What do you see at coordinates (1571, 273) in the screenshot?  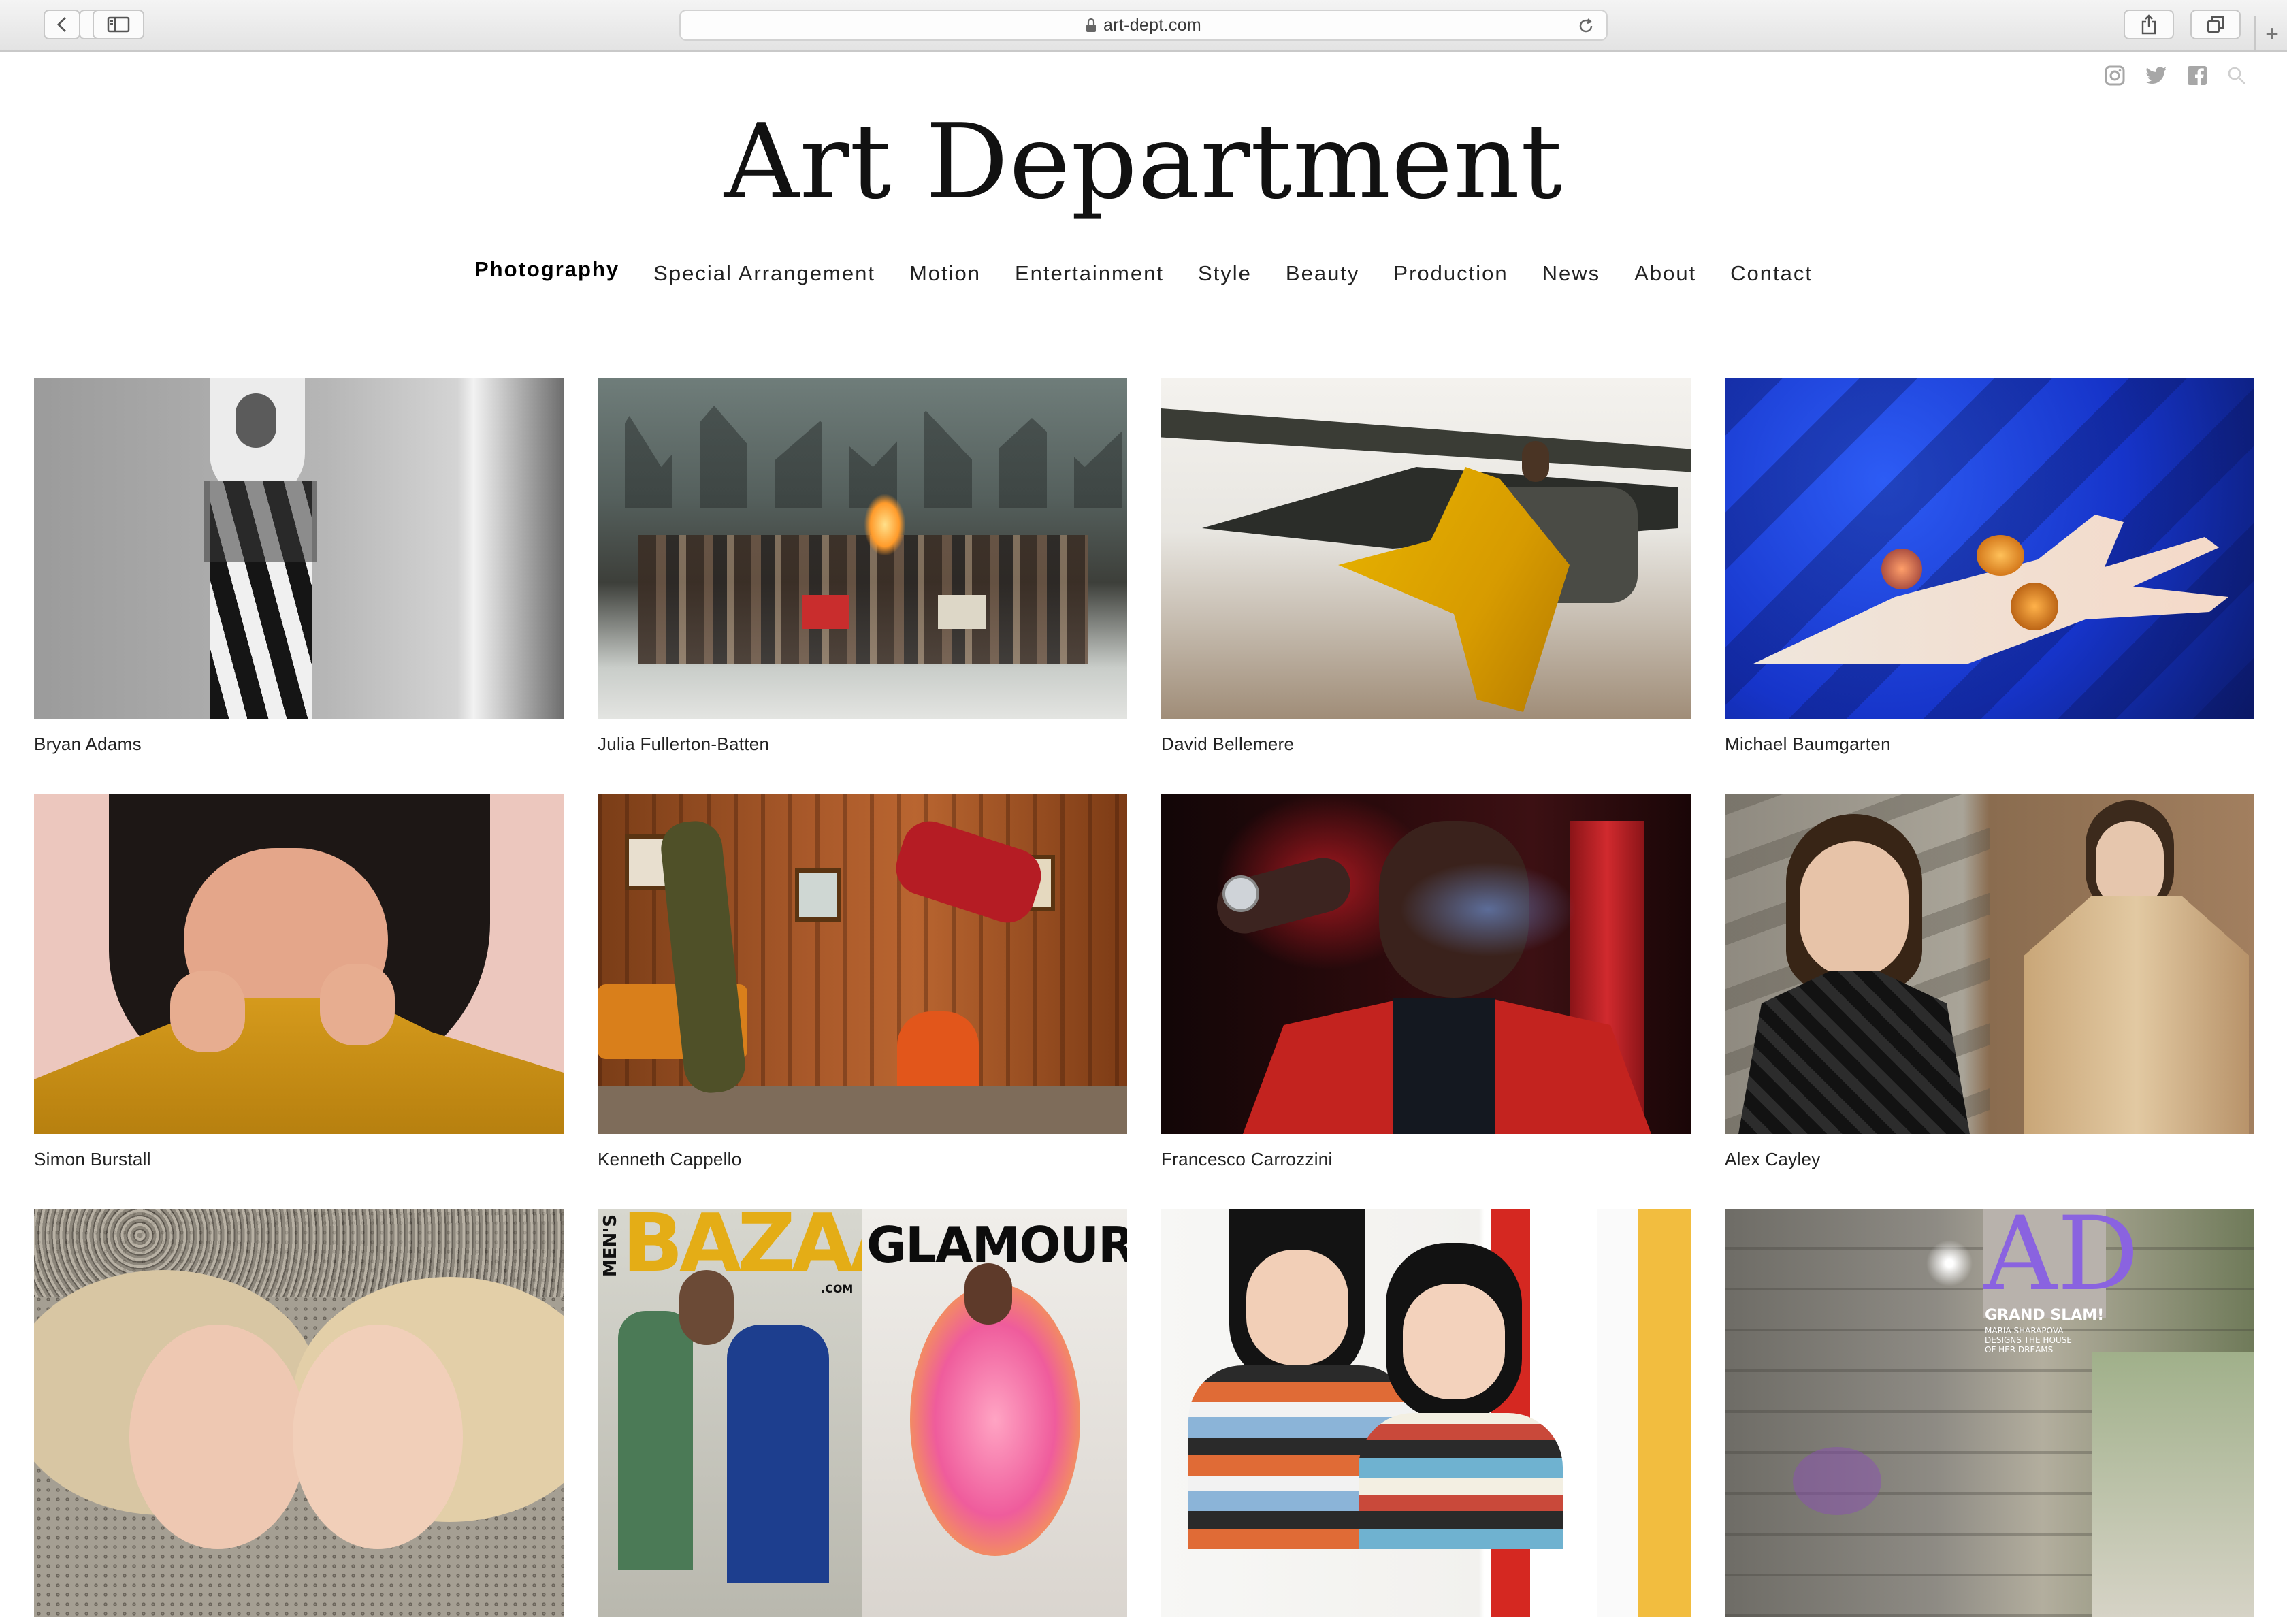 I see `nav-news: News` at bounding box center [1571, 273].